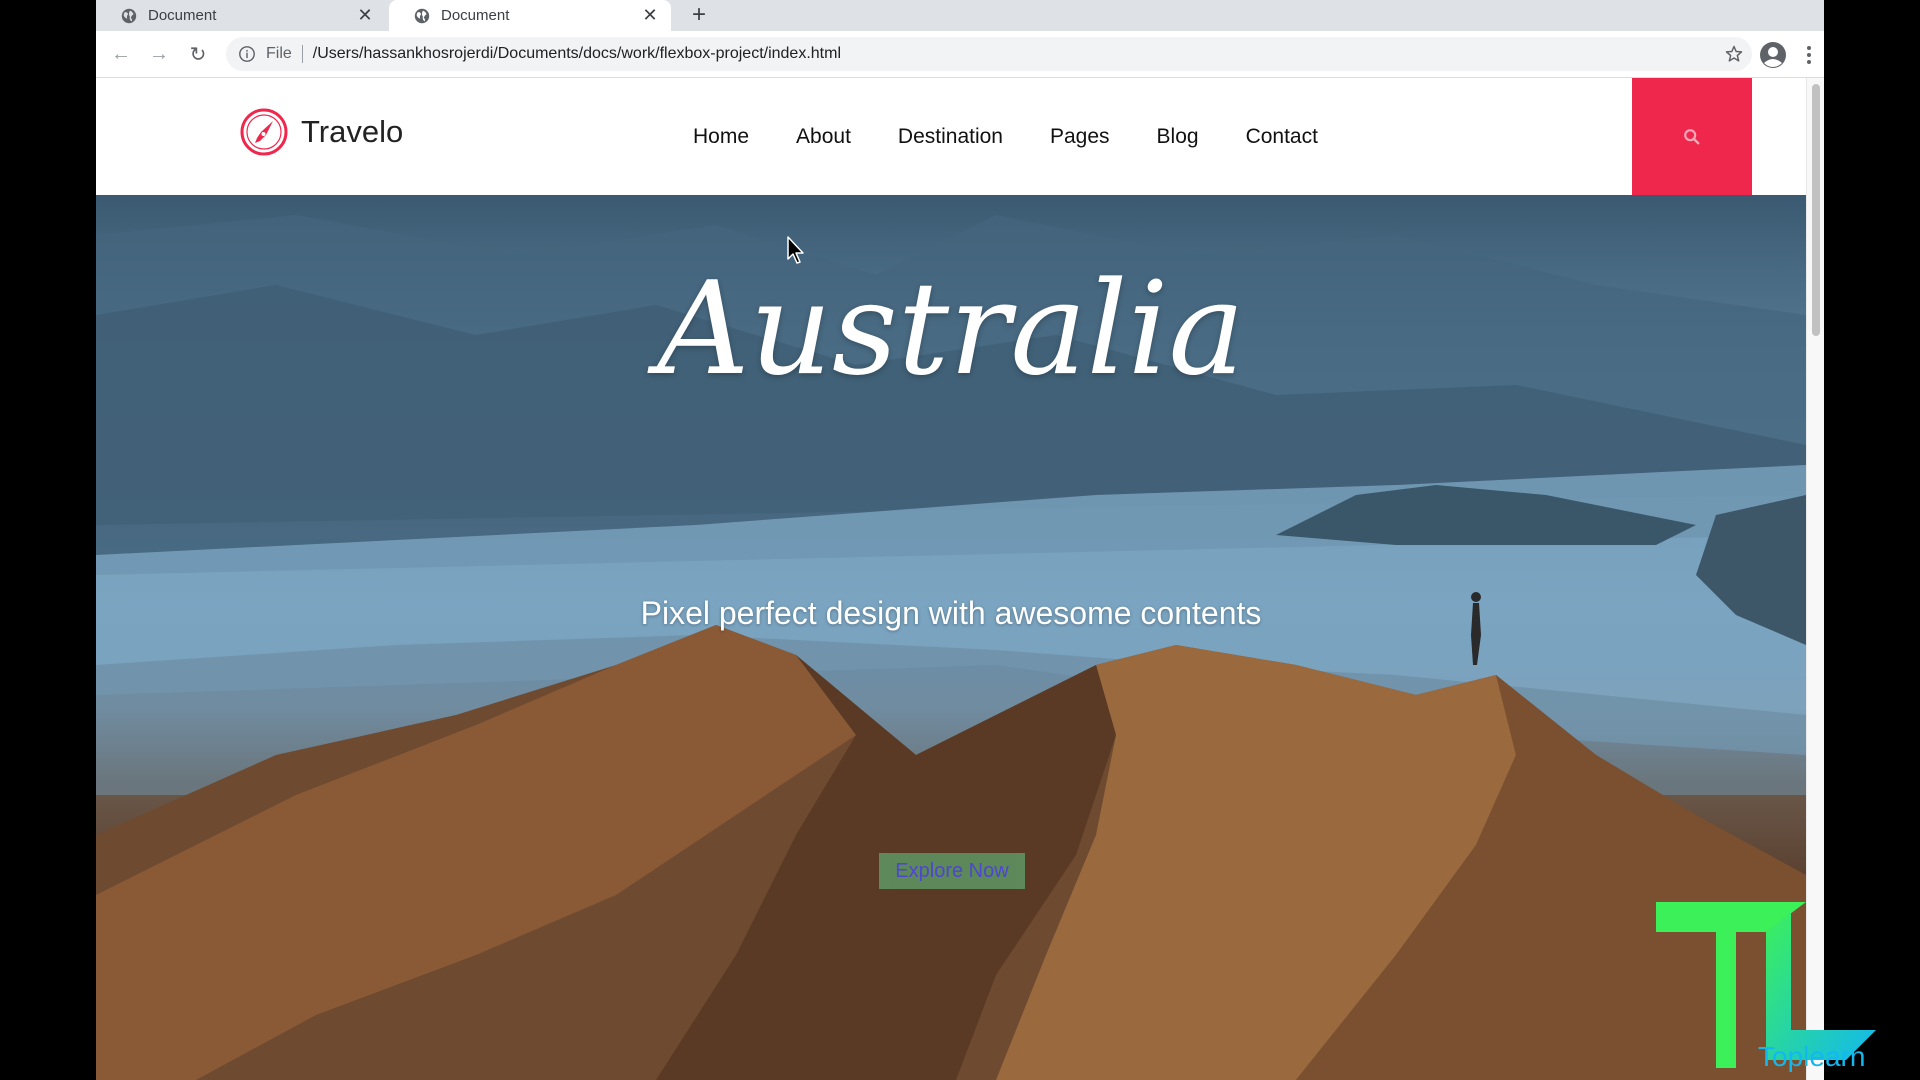  What do you see at coordinates (699, 14) in the screenshot?
I see `new-tab-icon: +` at bounding box center [699, 14].